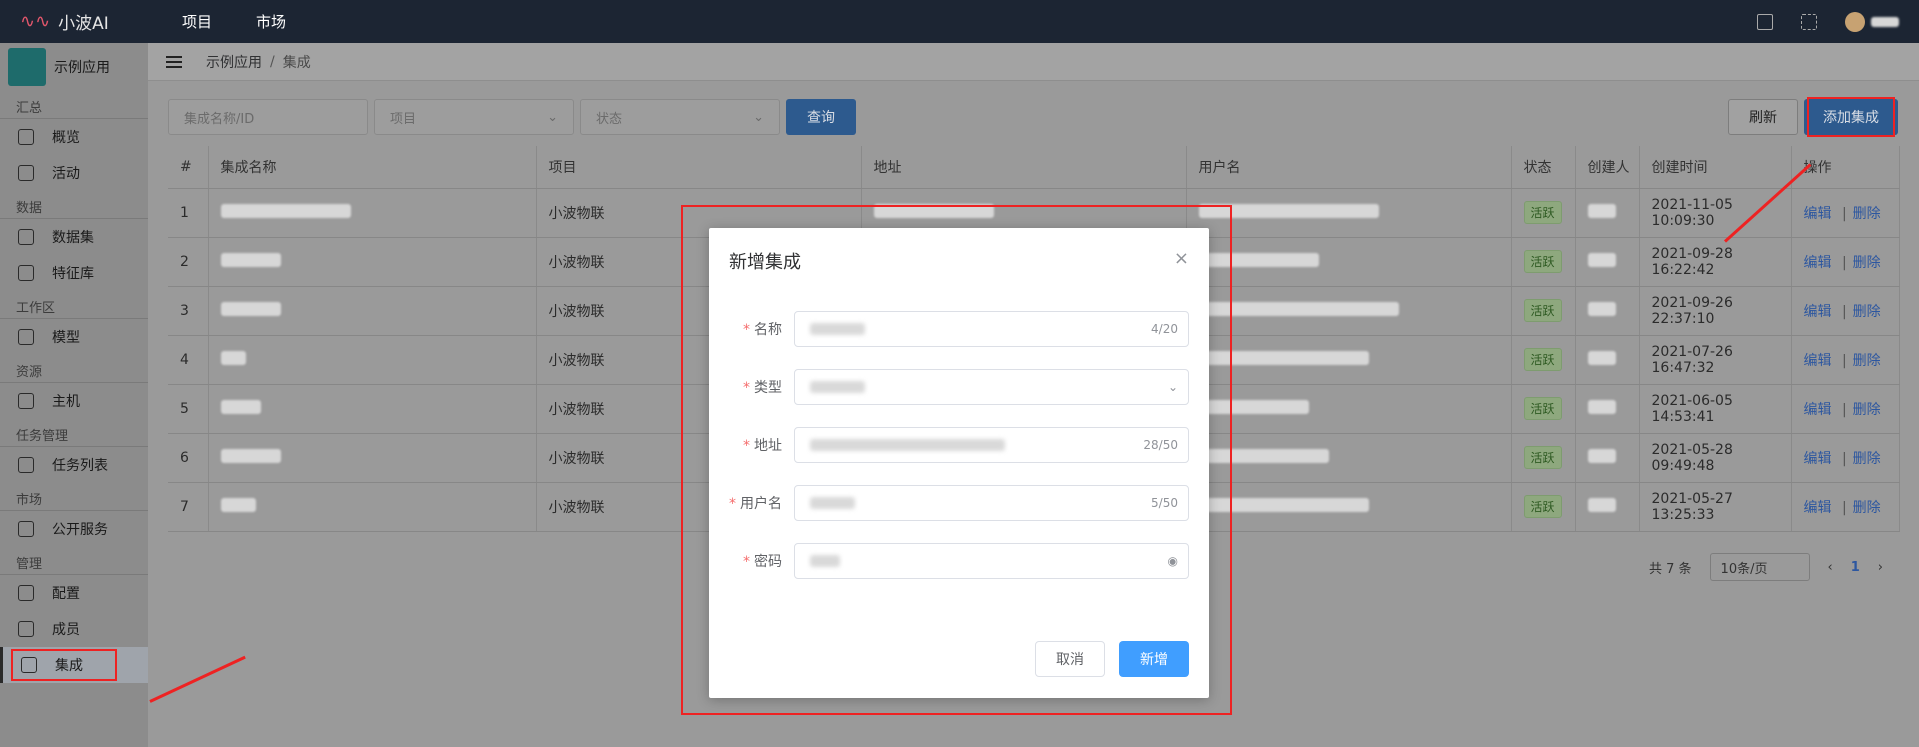 Image resolution: width=1919 pixels, height=747 pixels. Describe the element at coordinates (1154, 659) in the screenshot. I see `submit-button: 新增` at that location.